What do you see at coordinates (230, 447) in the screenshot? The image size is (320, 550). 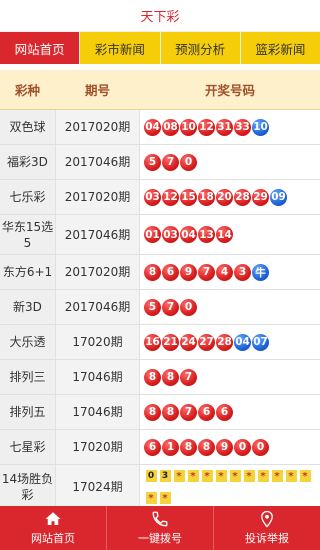 I see `draw-numbers: 6188900` at bounding box center [230, 447].